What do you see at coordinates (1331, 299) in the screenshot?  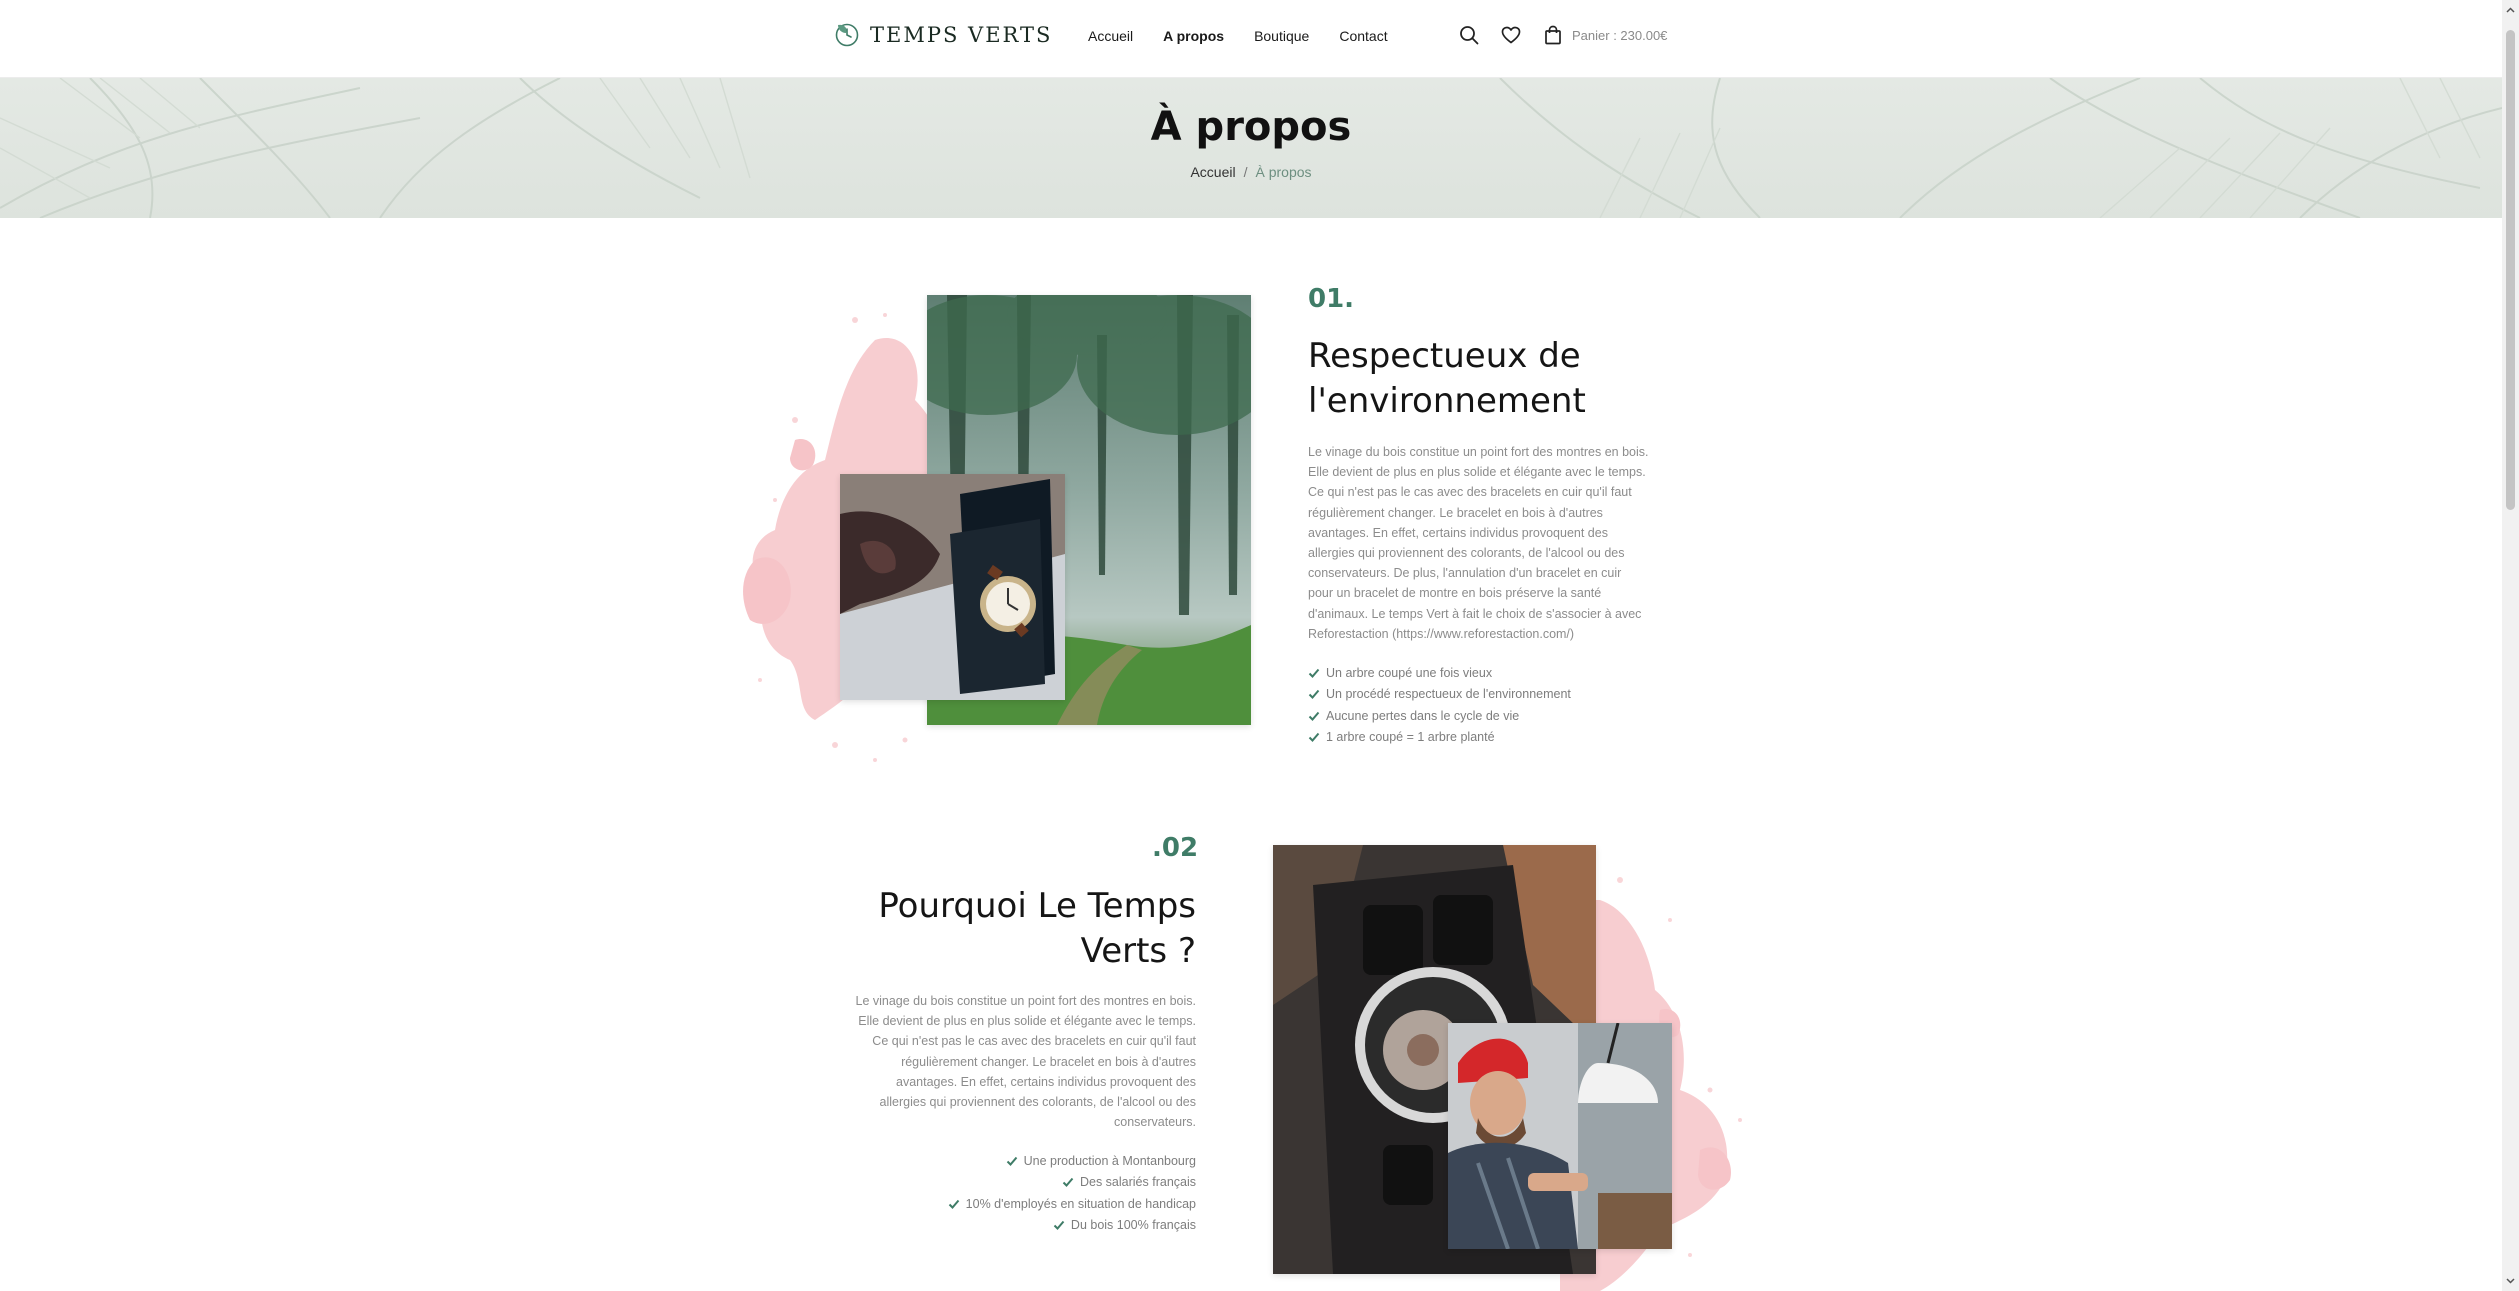 I see `section-number: 01.` at bounding box center [1331, 299].